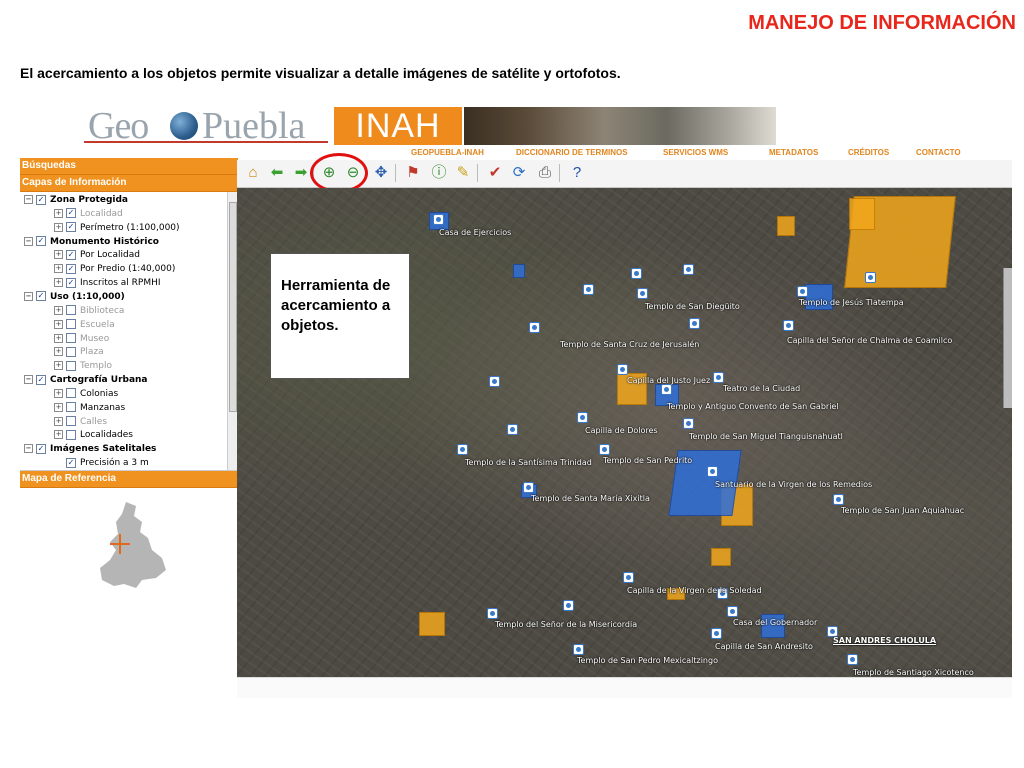 The image size is (1024, 768). What do you see at coordinates (129, 166) in the screenshot?
I see `busquedas-header: Búsquedas` at bounding box center [129, 166].